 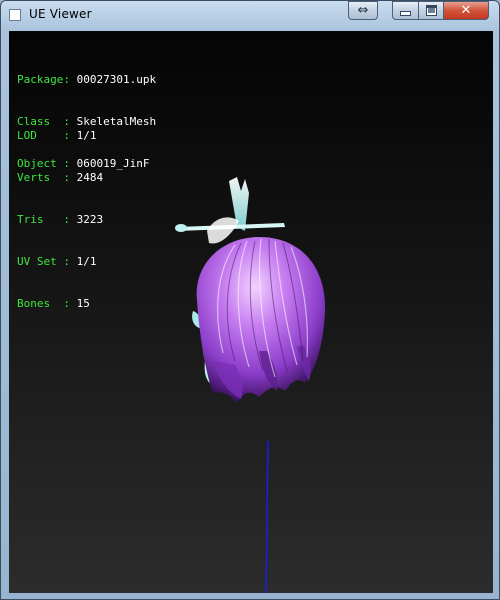 I want to click on z-axis-line, so click(x=267, y=516).